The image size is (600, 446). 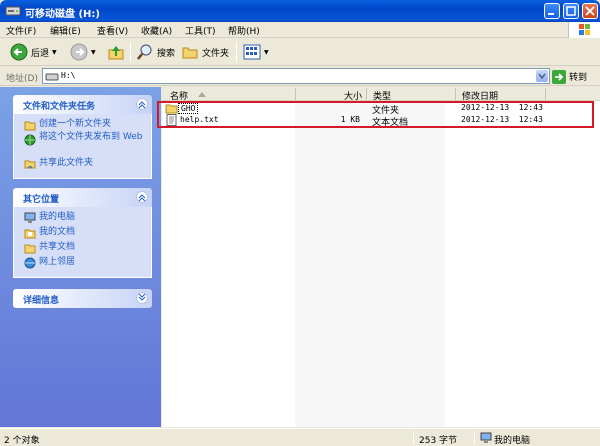 I want to click on column-header-row: 名称 大小 类型 修改日期, so click(x=381, y=94).